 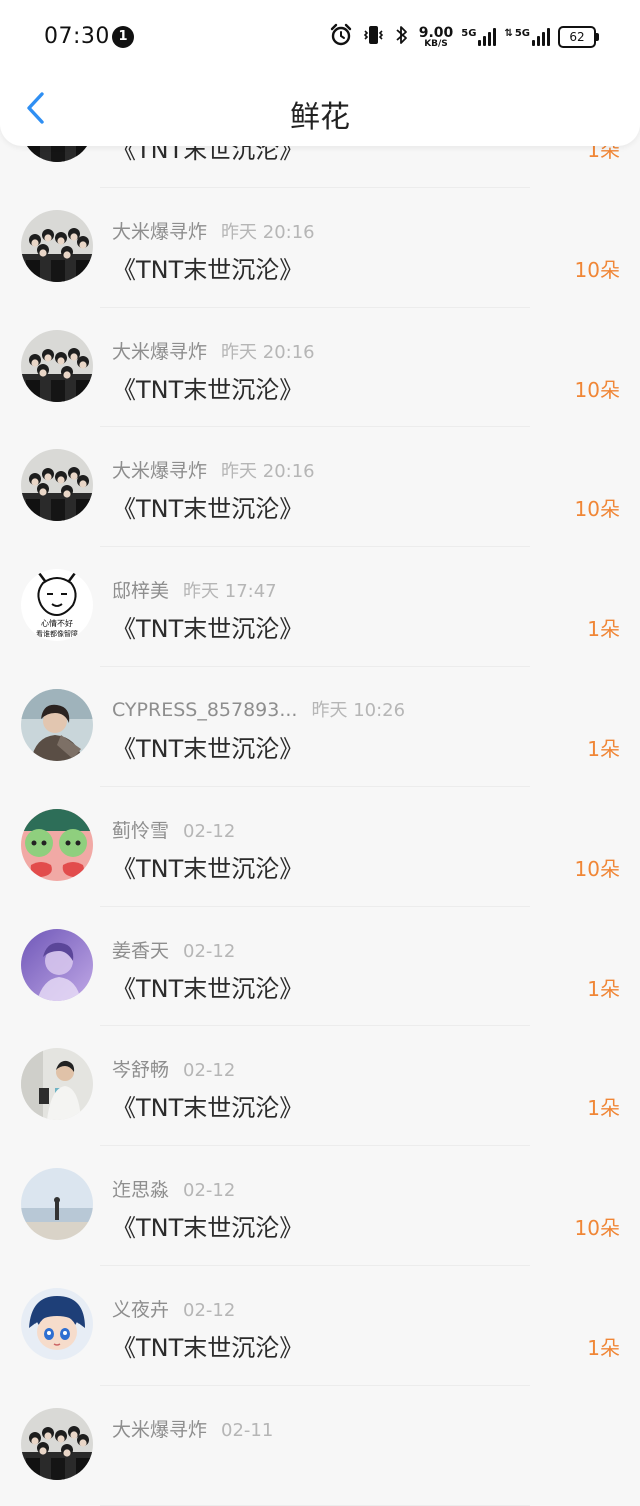 What do you see at coordinates (247, 1430) in the screenshot?
I see `gift-time: 02-11` at bounding box center [247, 1430].